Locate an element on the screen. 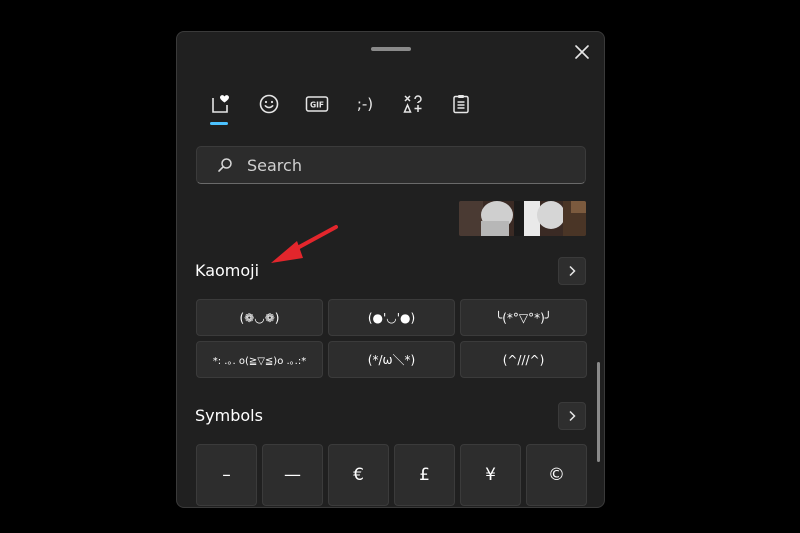  drag-handle is located at coordinates (391, 49).